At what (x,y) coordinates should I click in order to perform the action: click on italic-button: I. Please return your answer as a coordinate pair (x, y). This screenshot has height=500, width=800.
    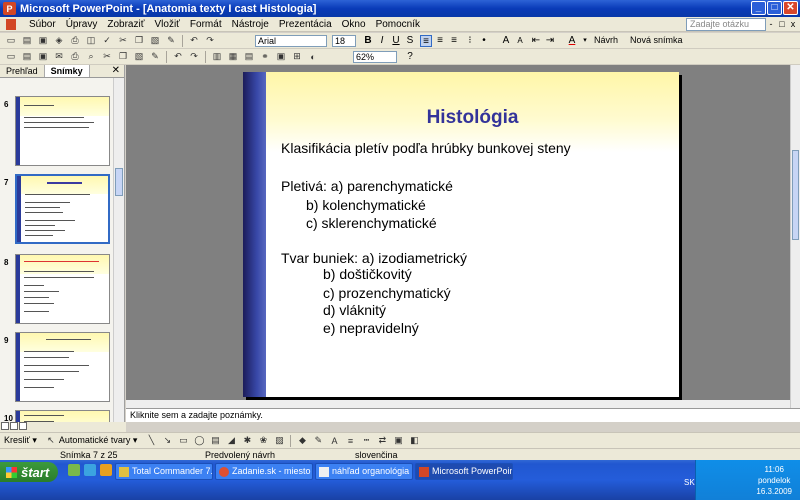
    Looking at the image, I should click on (382, 41).